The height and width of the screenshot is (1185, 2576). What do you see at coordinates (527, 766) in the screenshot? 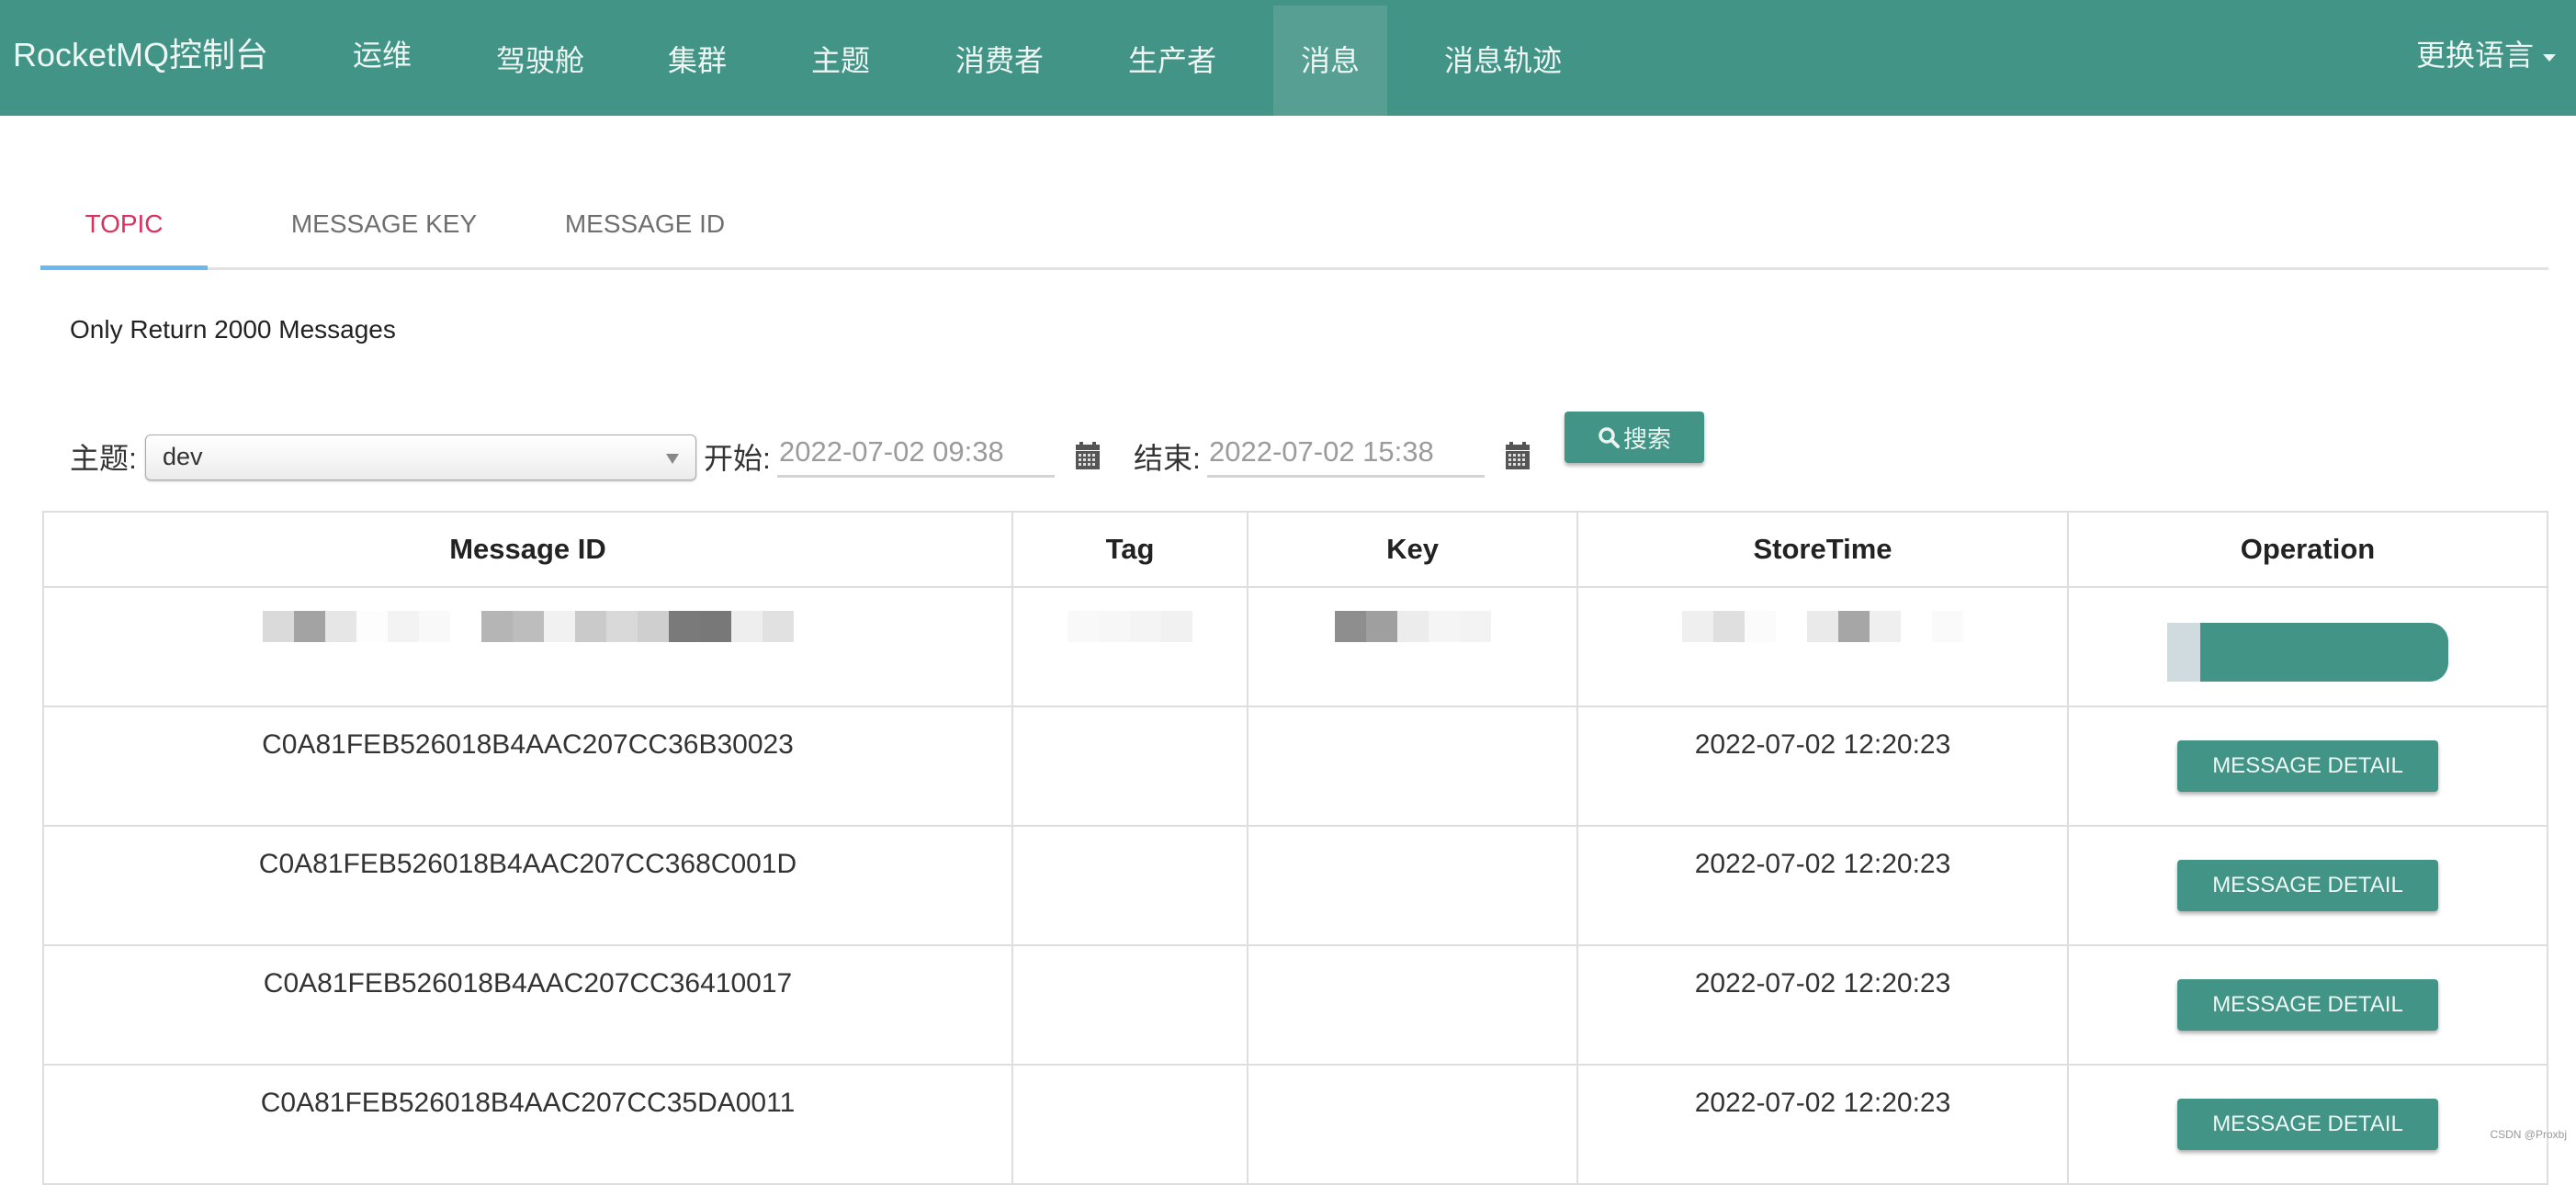
I see `cell-message-id: C0A81FEB526018B4AAC207CC36B30023` at bounding box center [527, 766].